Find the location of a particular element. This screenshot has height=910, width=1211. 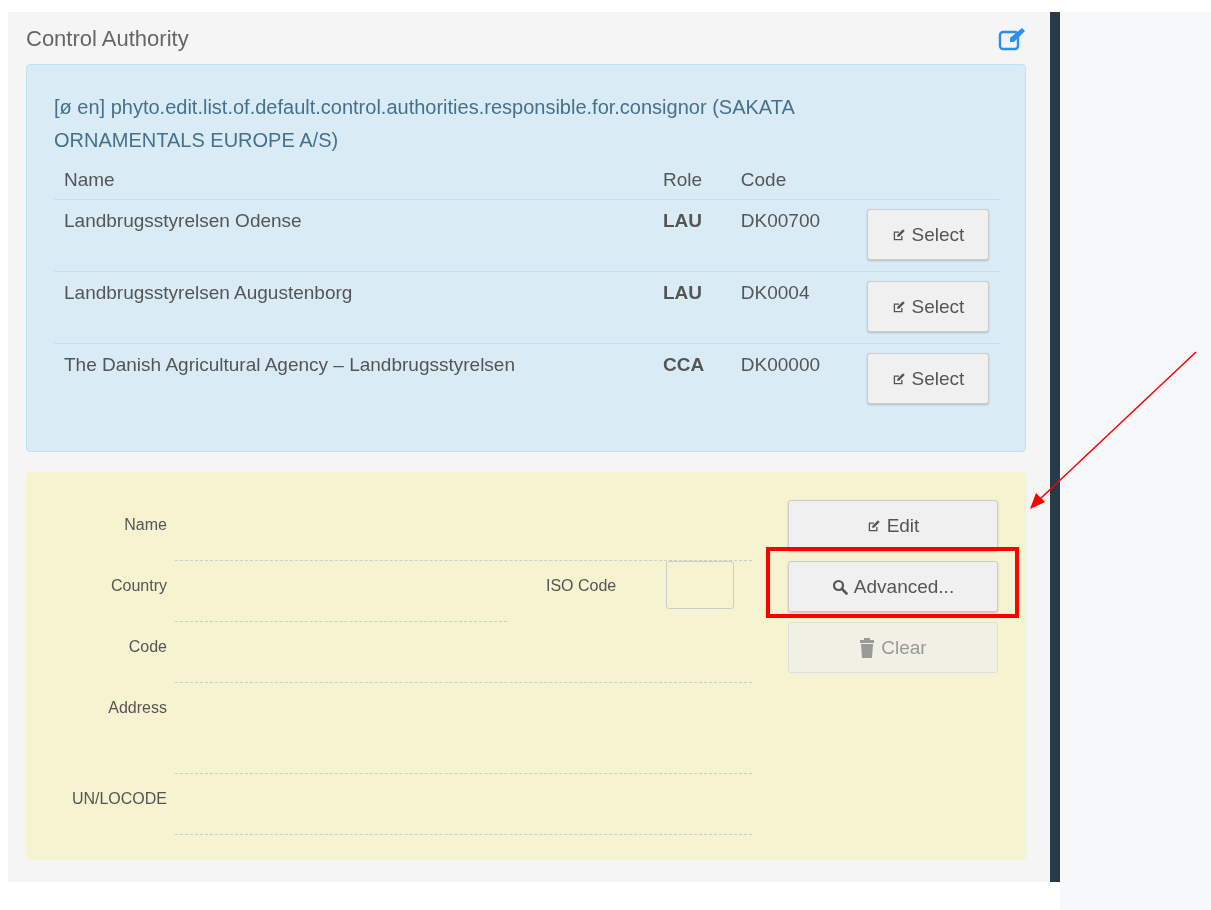

table-cell: DK00000 is located at coordinates (793, 379).